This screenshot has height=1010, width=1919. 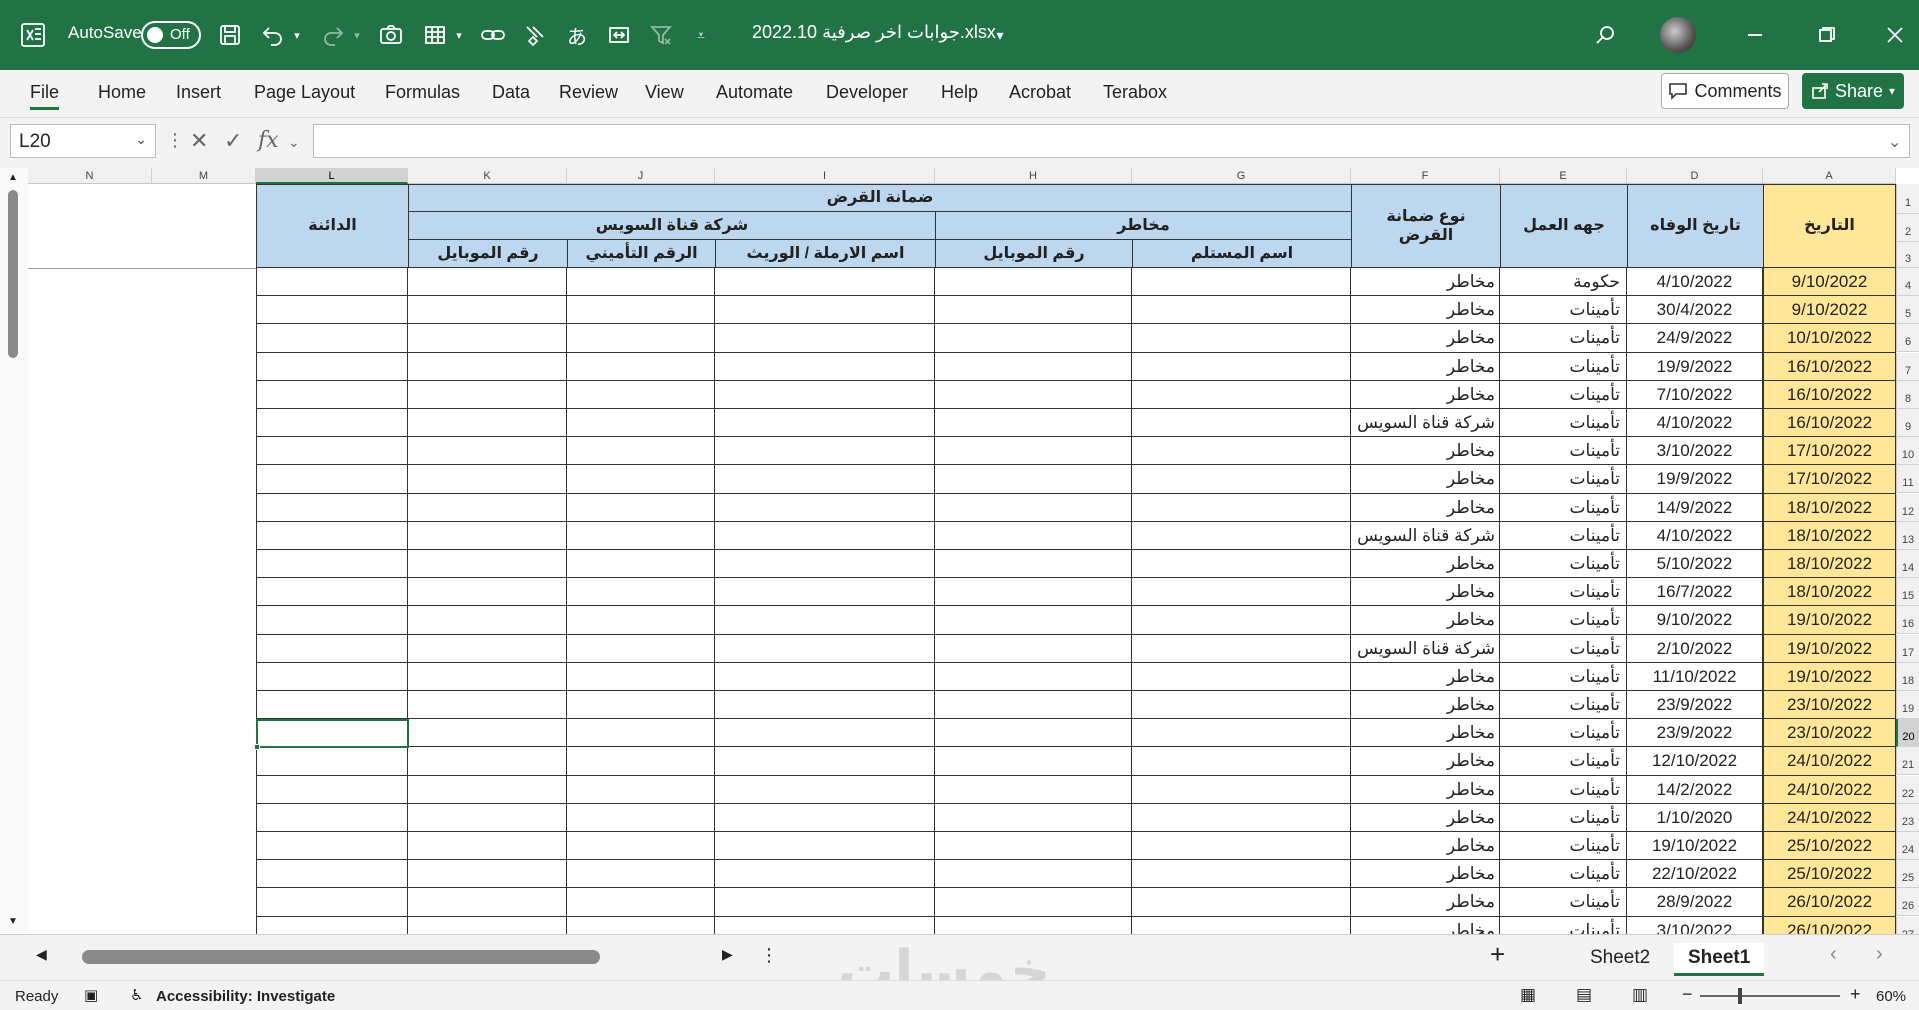 I want to click on tab-developer: Developer, so click(x=867, y=92).